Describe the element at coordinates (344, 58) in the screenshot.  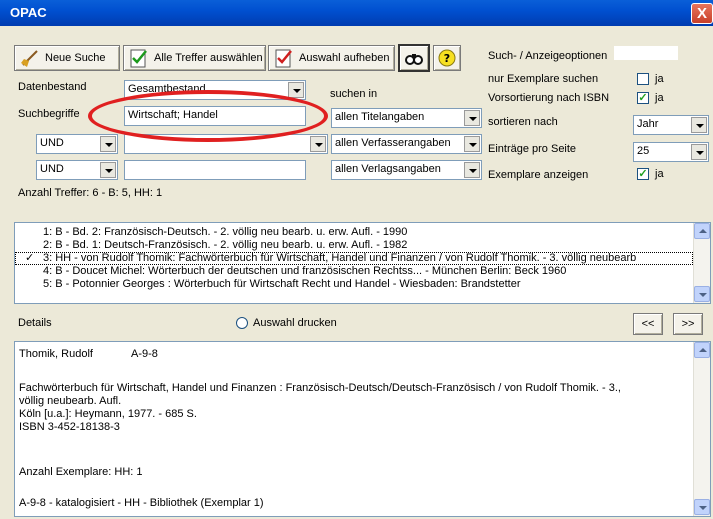
I see `clear-selection-label: Auswahl aufheben` at that location.